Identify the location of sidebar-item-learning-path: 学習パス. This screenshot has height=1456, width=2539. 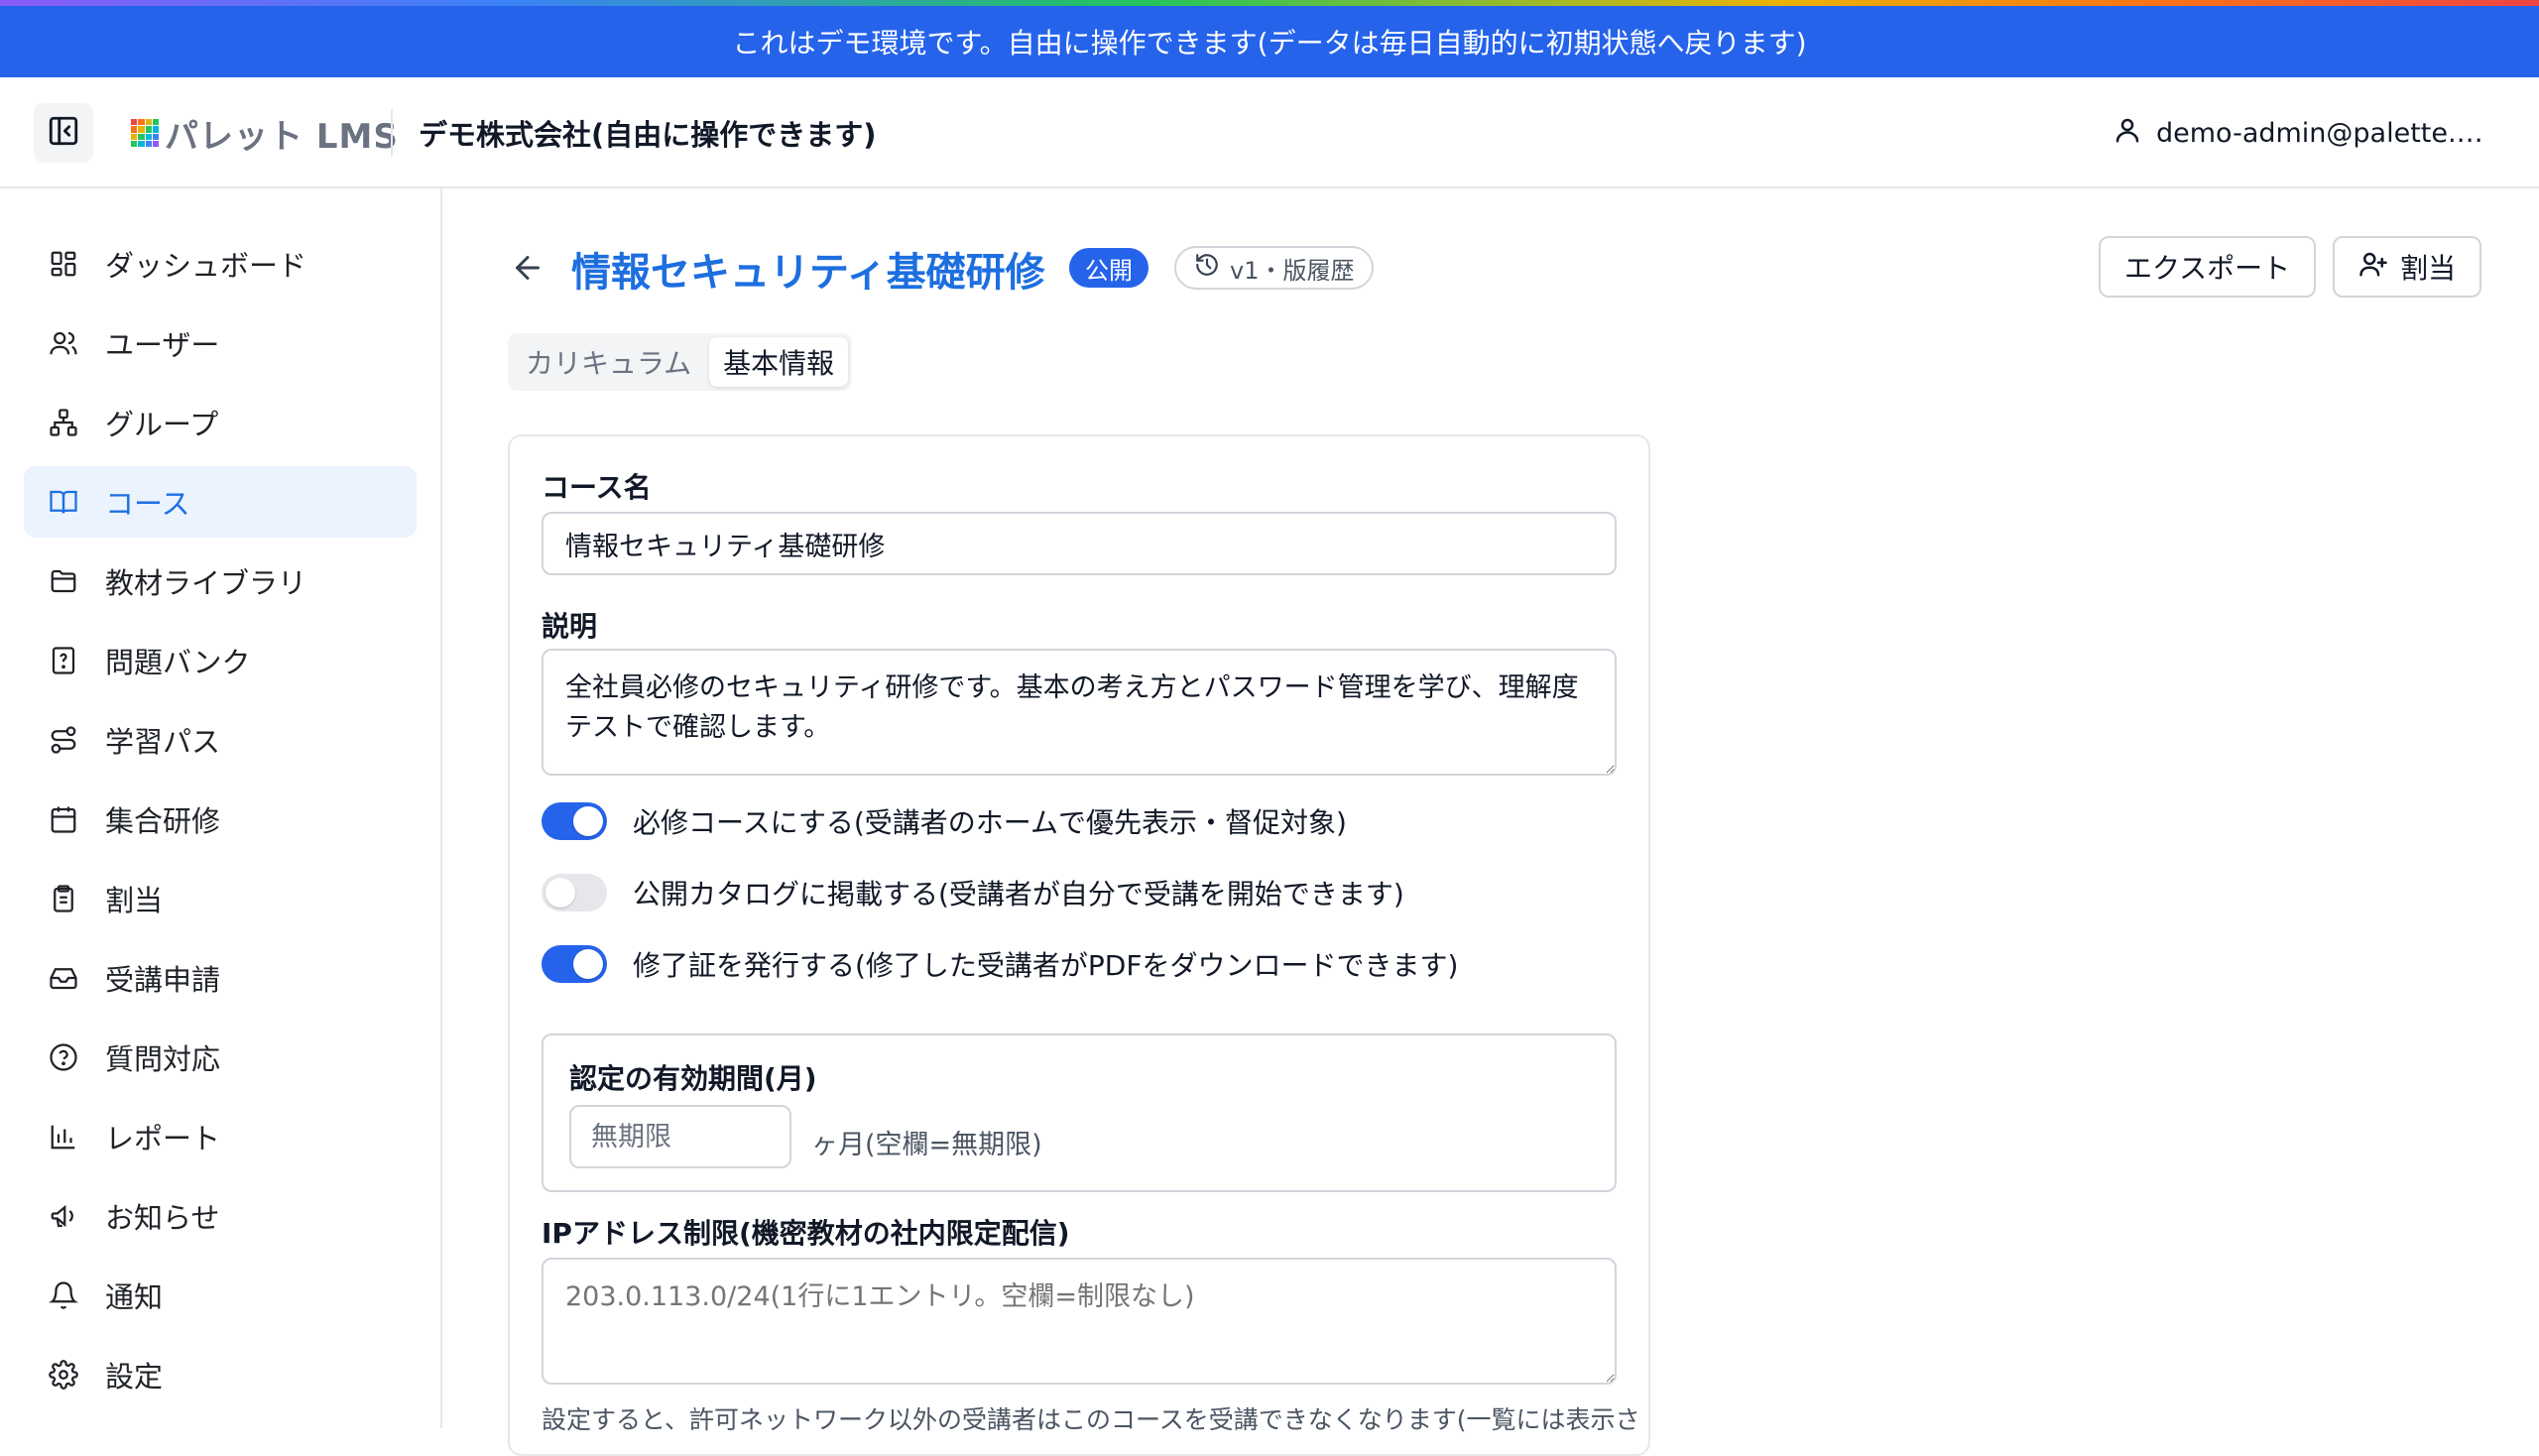
(221, 740).